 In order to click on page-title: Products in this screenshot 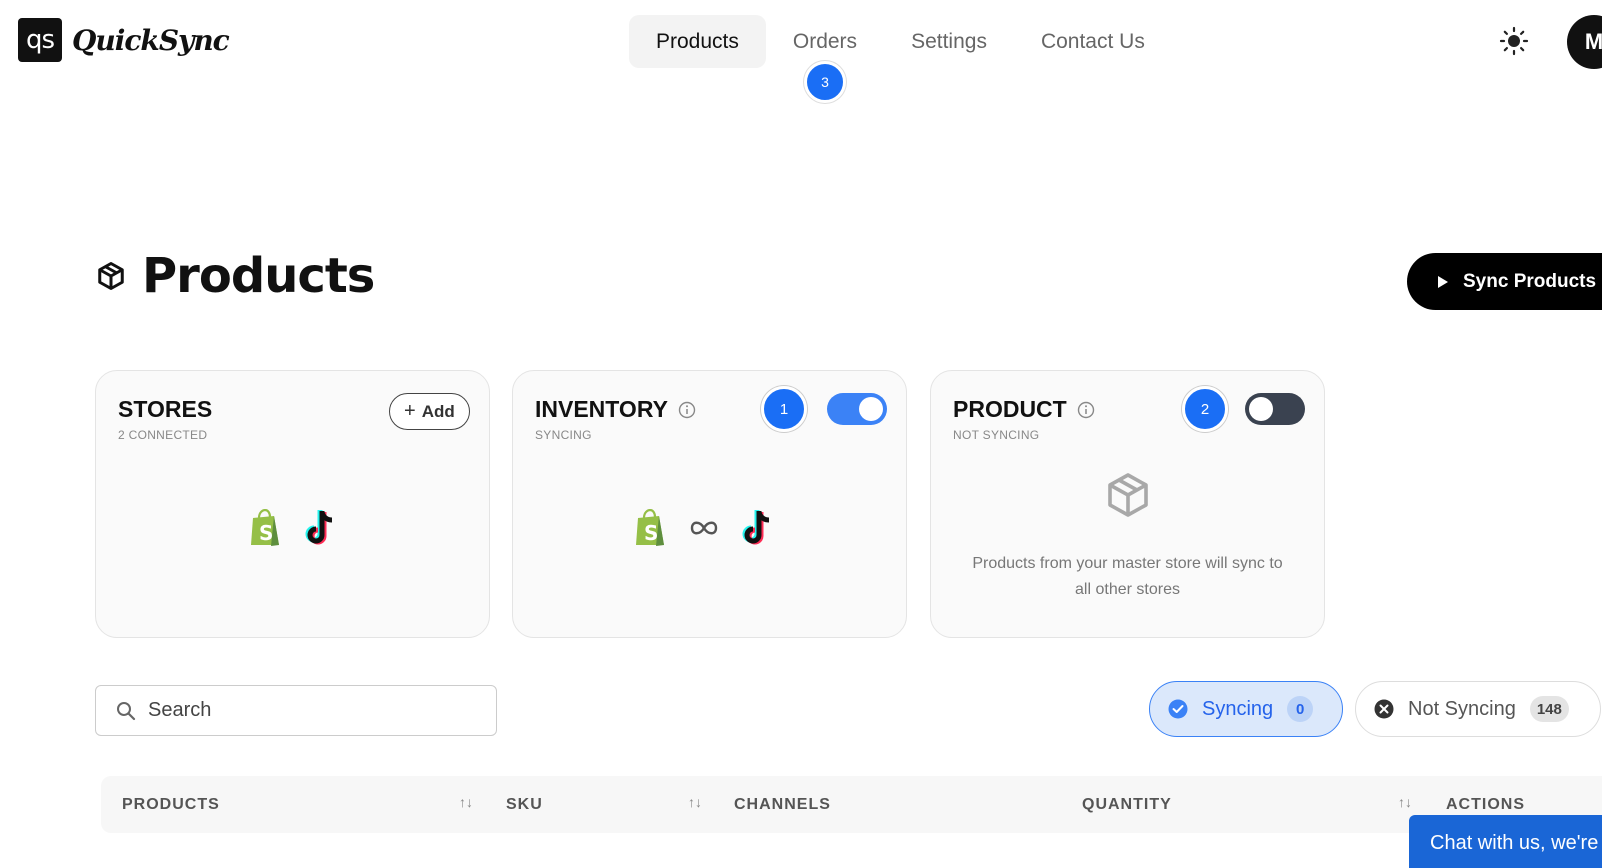, I will do `click(258, 276)`.